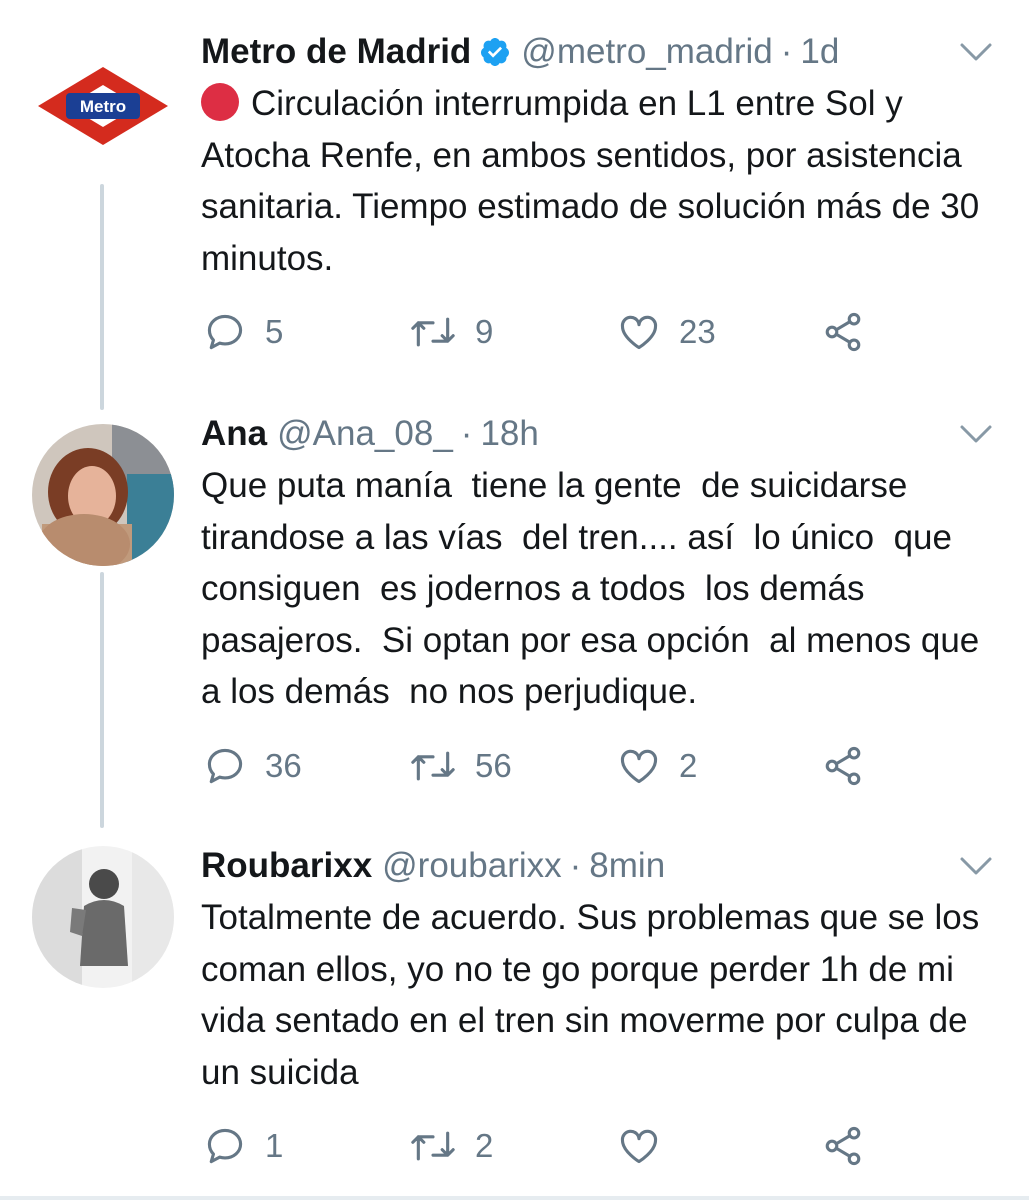 The height and width of the screenshot is (1200, 1029). I want to click on reply-button: 36, so click(252, 766).